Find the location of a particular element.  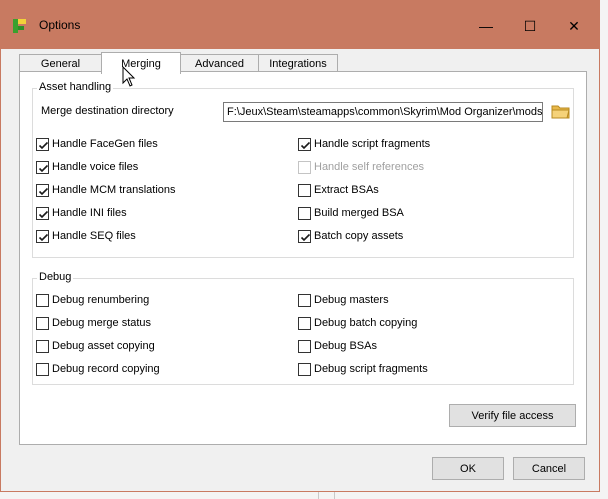

checkbox-debug-record-copying: Debug record copying is located at coordinates (98, 369).